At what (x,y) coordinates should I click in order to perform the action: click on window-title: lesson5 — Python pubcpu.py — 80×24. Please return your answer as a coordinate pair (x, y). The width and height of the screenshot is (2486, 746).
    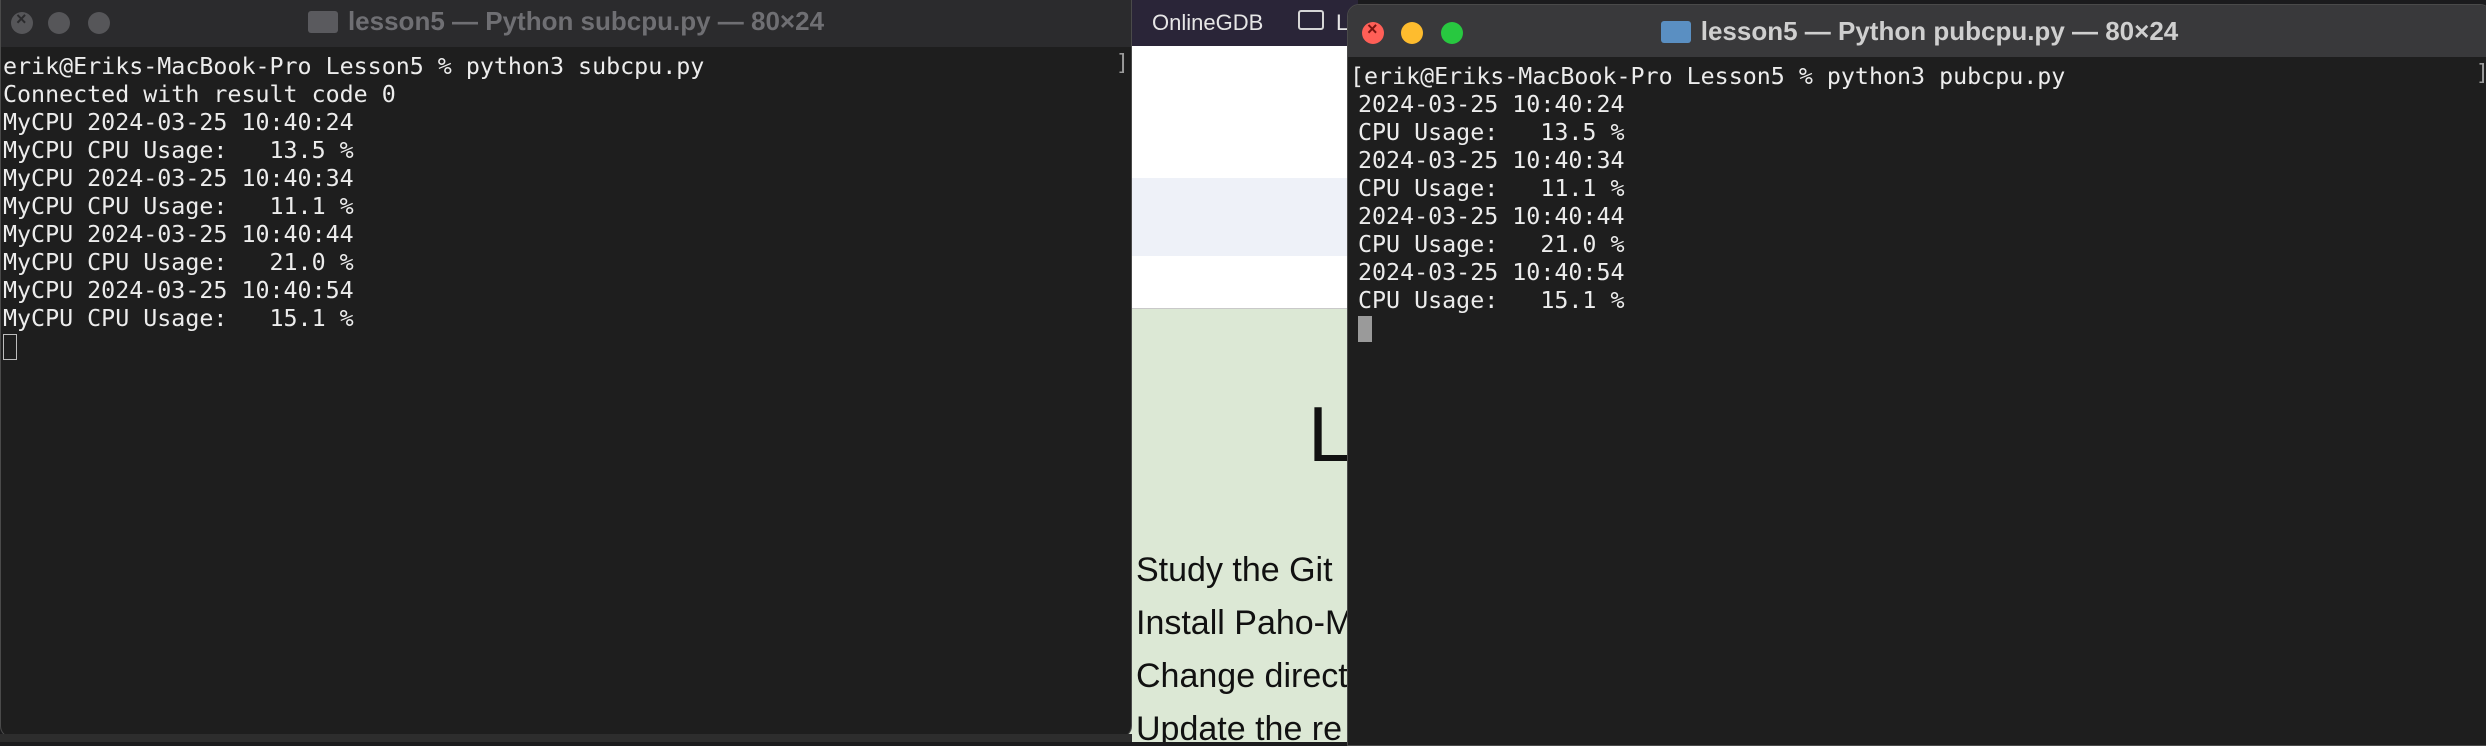
    Looking at the image, I should click on (1917, 31).